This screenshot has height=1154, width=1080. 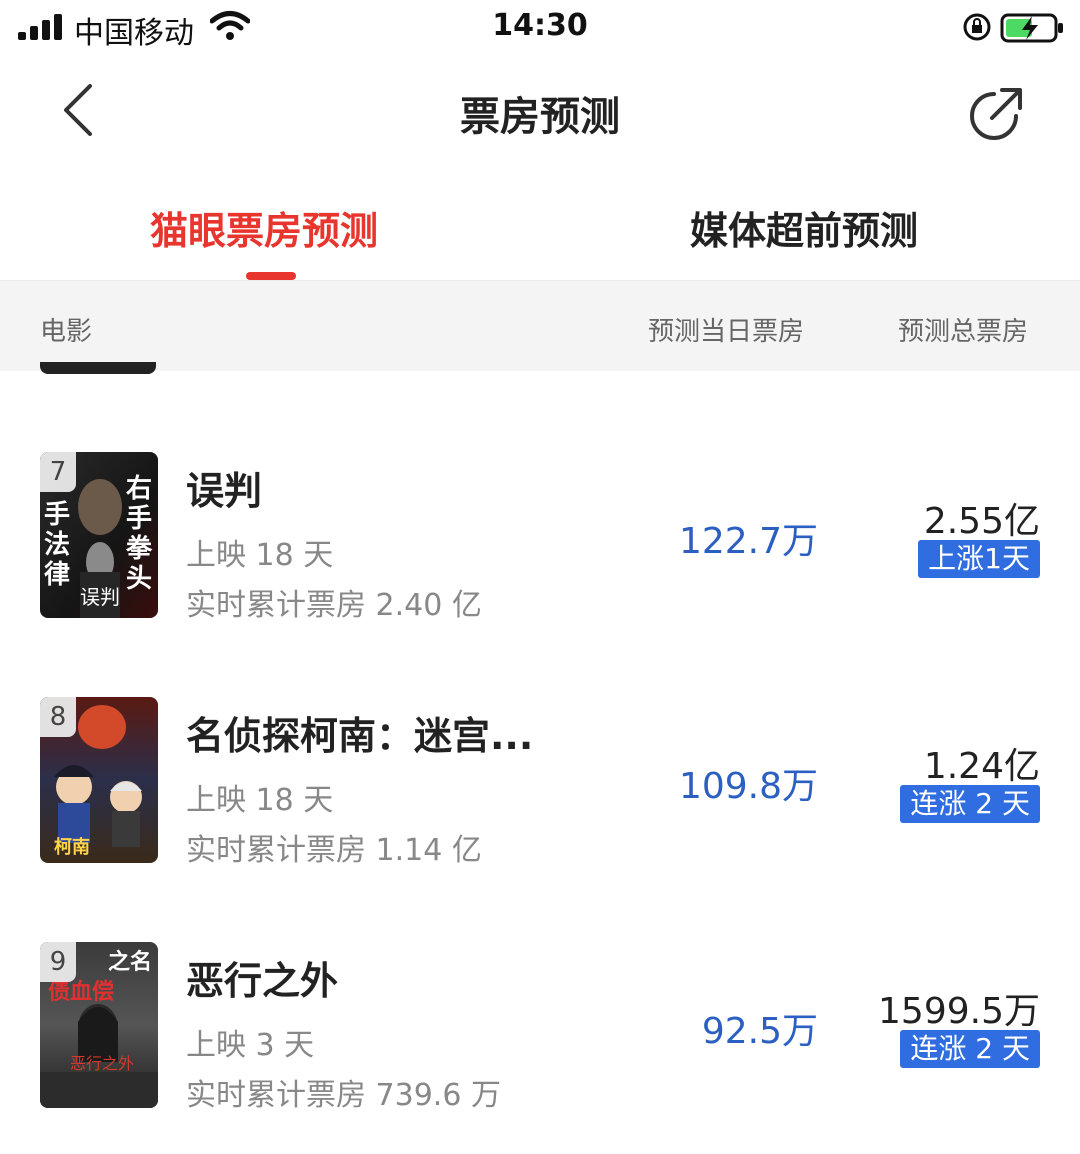 I want to click on poster-text-bottom: 误判, so click(x=100, y=597).